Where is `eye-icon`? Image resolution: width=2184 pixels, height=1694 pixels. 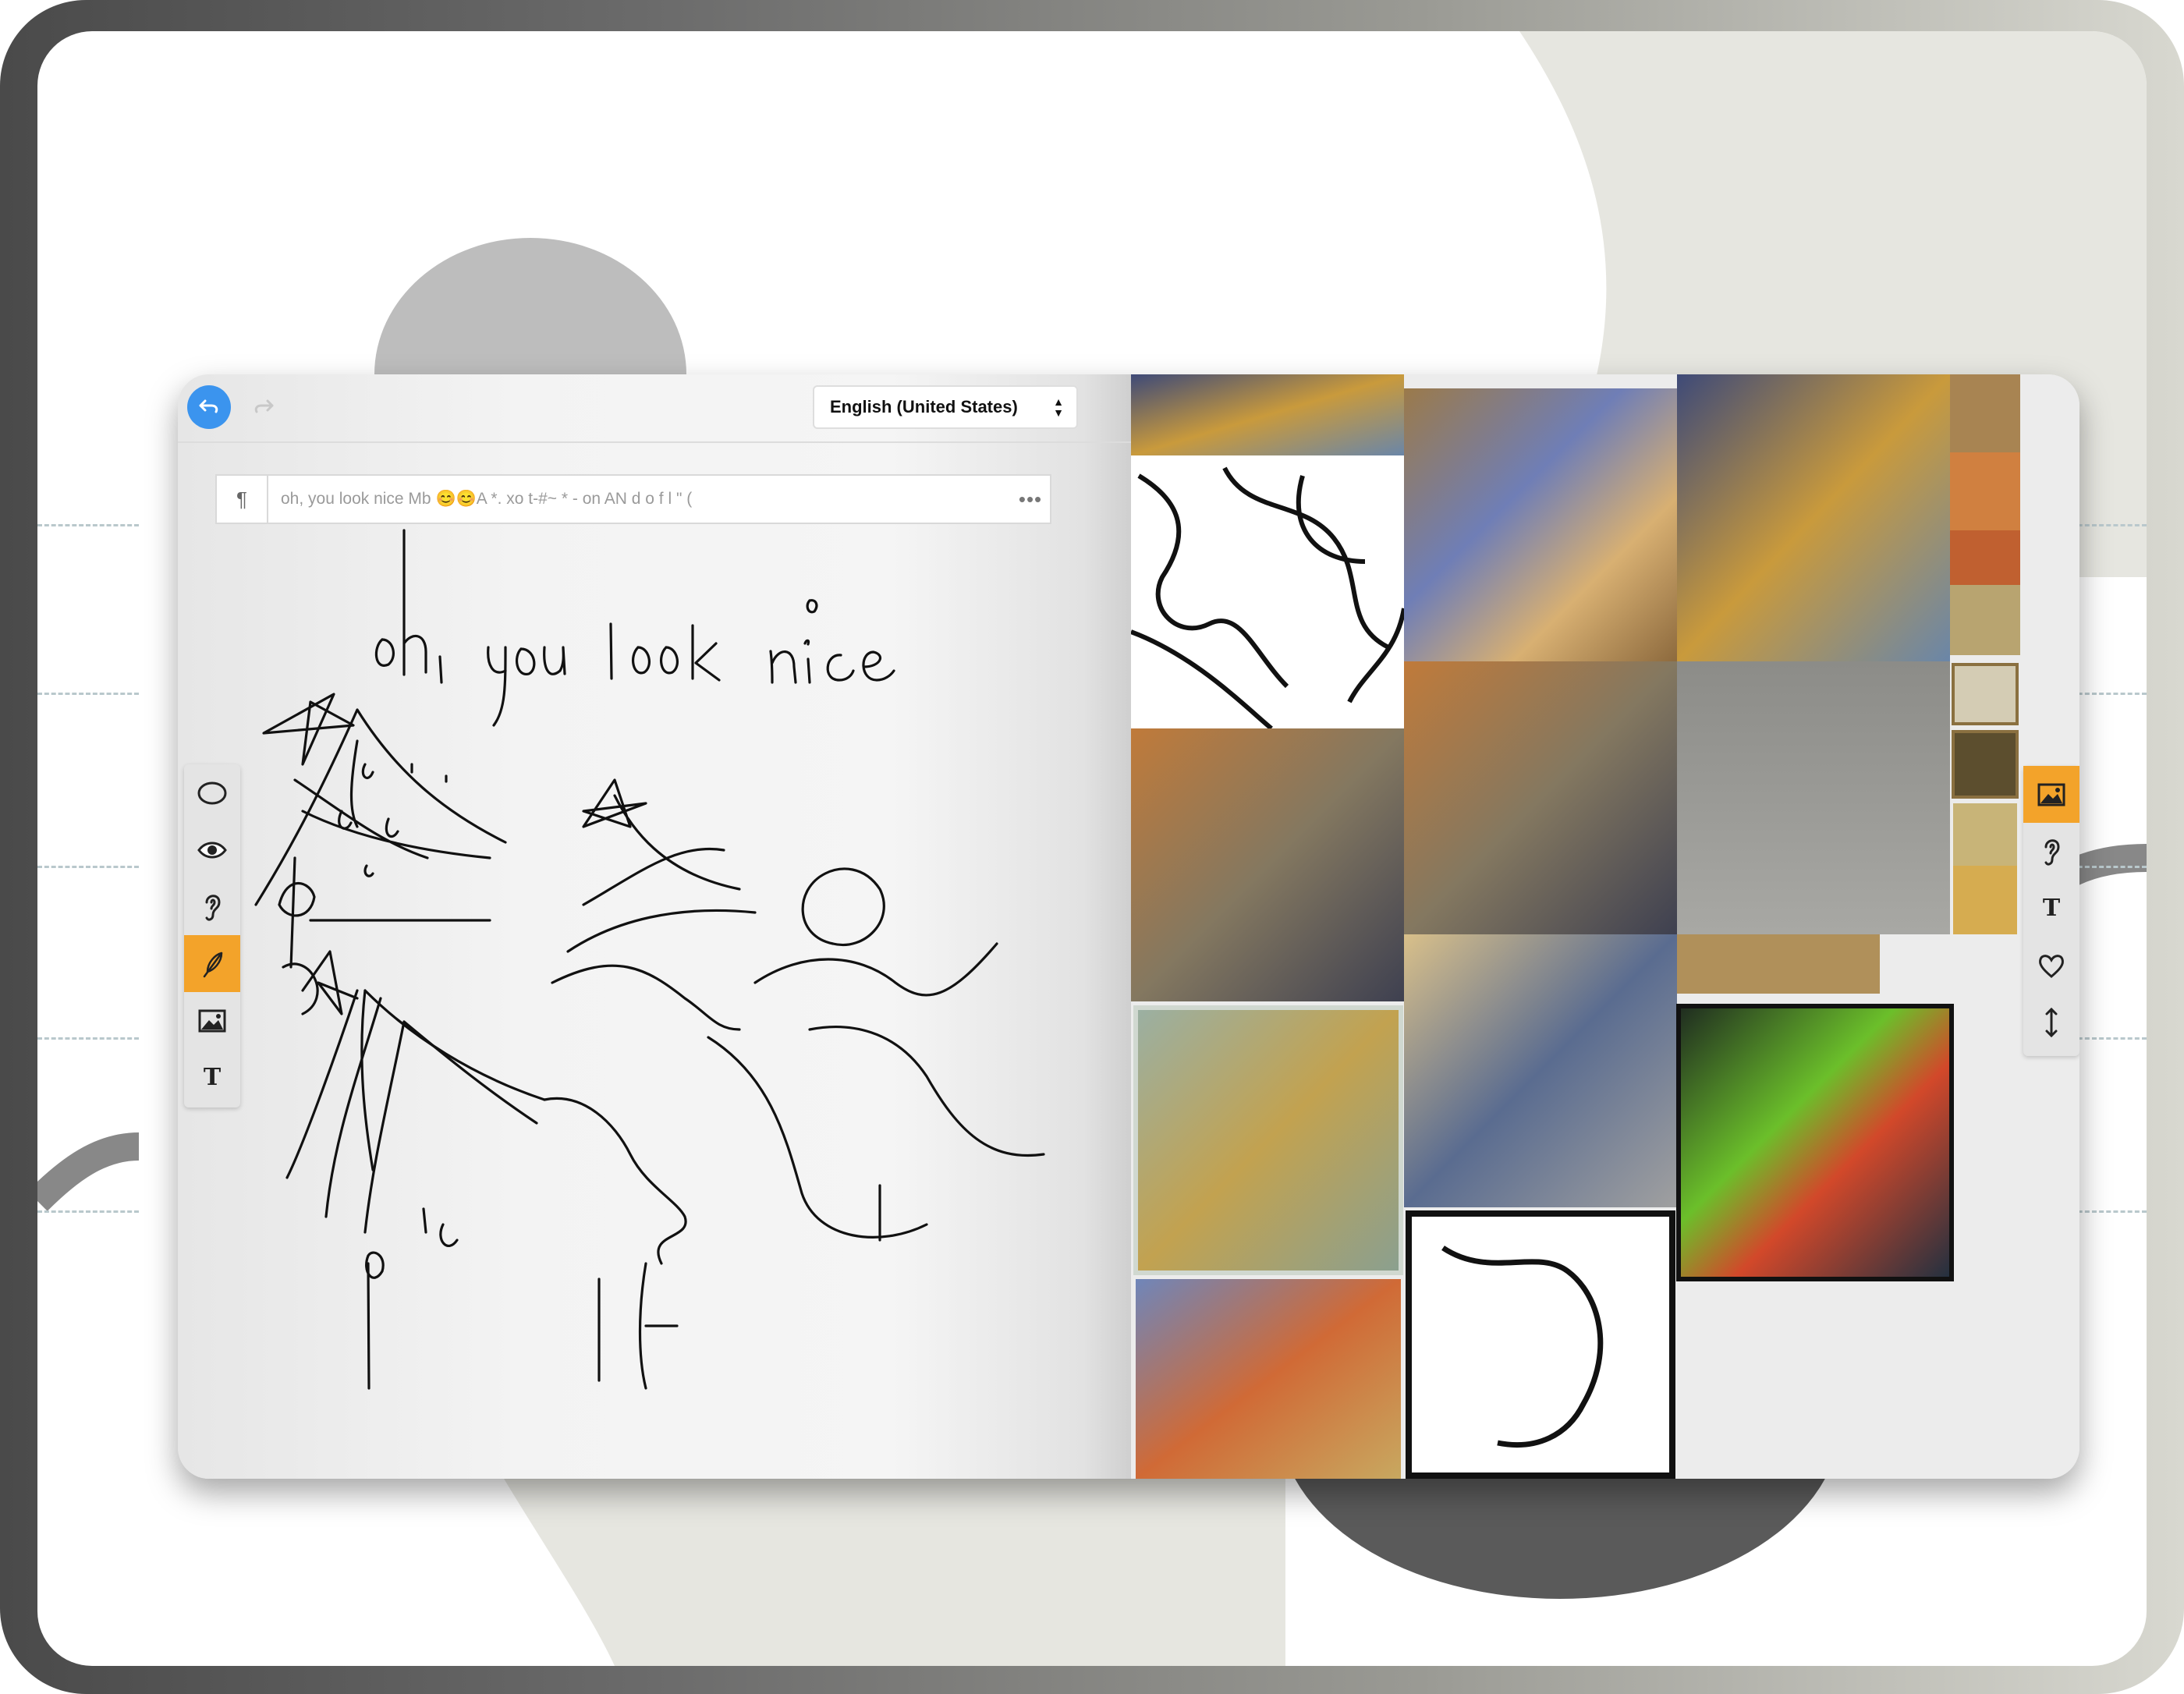 eye-icon is located at coordinates (212, 850).